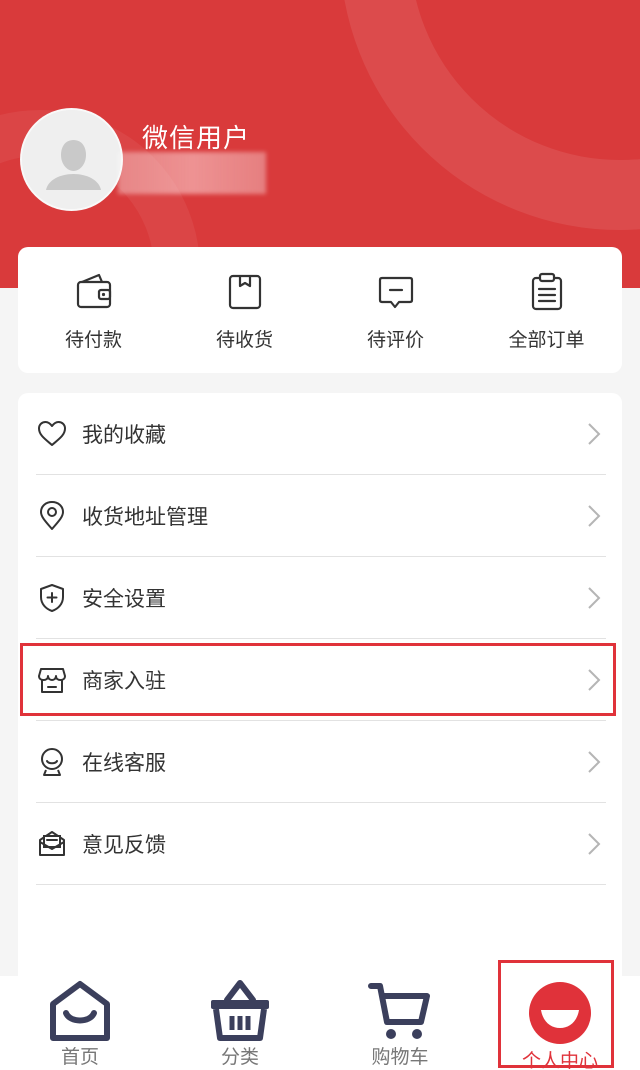 Image resolution: width=640 pixels, height=1070 pixels. I want to click on order-pending-receipt: 待收货, so click(244, 310).